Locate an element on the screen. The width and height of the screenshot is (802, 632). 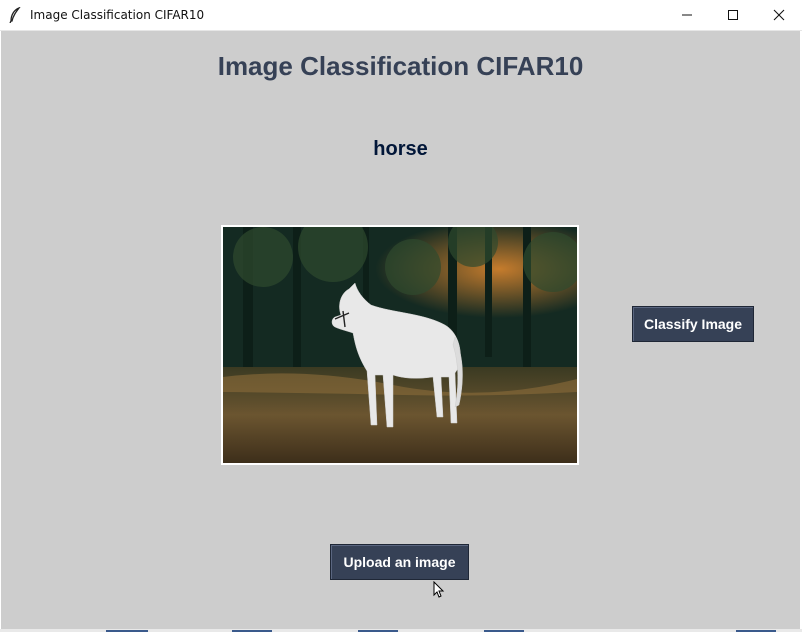
minimize-button is located at coordinates (687, 15).